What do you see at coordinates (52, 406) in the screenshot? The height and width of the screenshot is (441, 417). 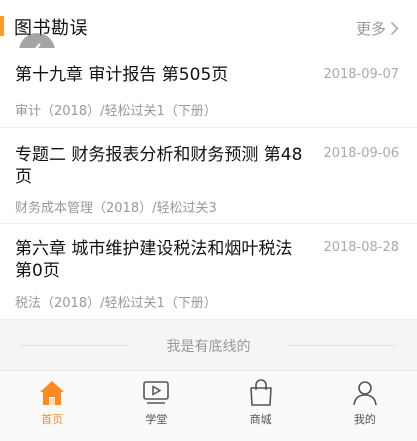 I see `tab-home: 首页` at bounding box center [52, 406].